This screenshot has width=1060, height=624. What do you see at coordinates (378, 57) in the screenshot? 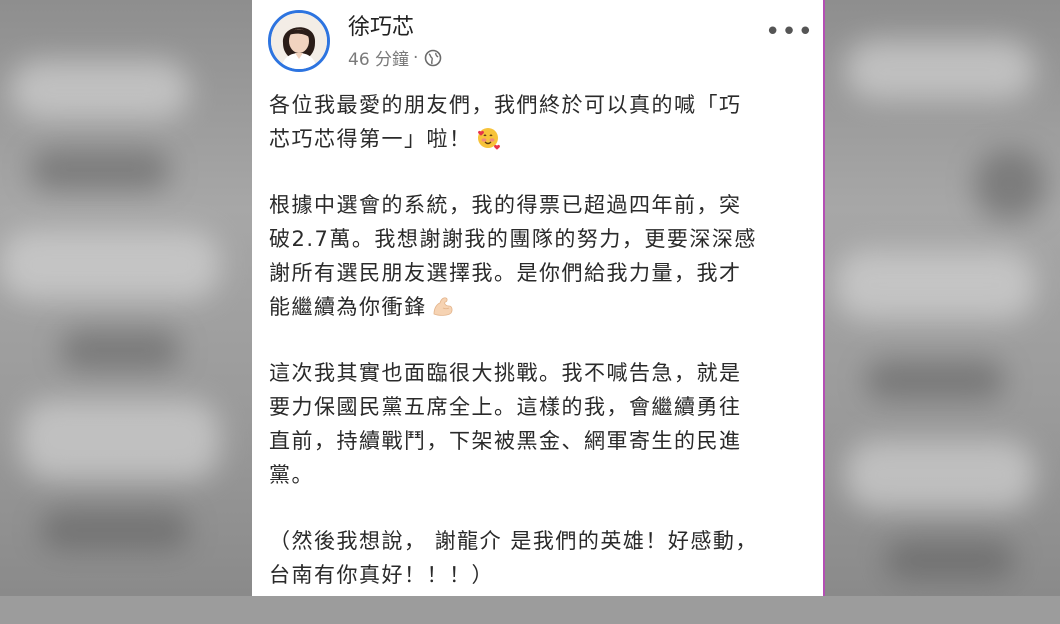
I see `post-timestamp: 46 分鐘` at bounding box center [378, 57].